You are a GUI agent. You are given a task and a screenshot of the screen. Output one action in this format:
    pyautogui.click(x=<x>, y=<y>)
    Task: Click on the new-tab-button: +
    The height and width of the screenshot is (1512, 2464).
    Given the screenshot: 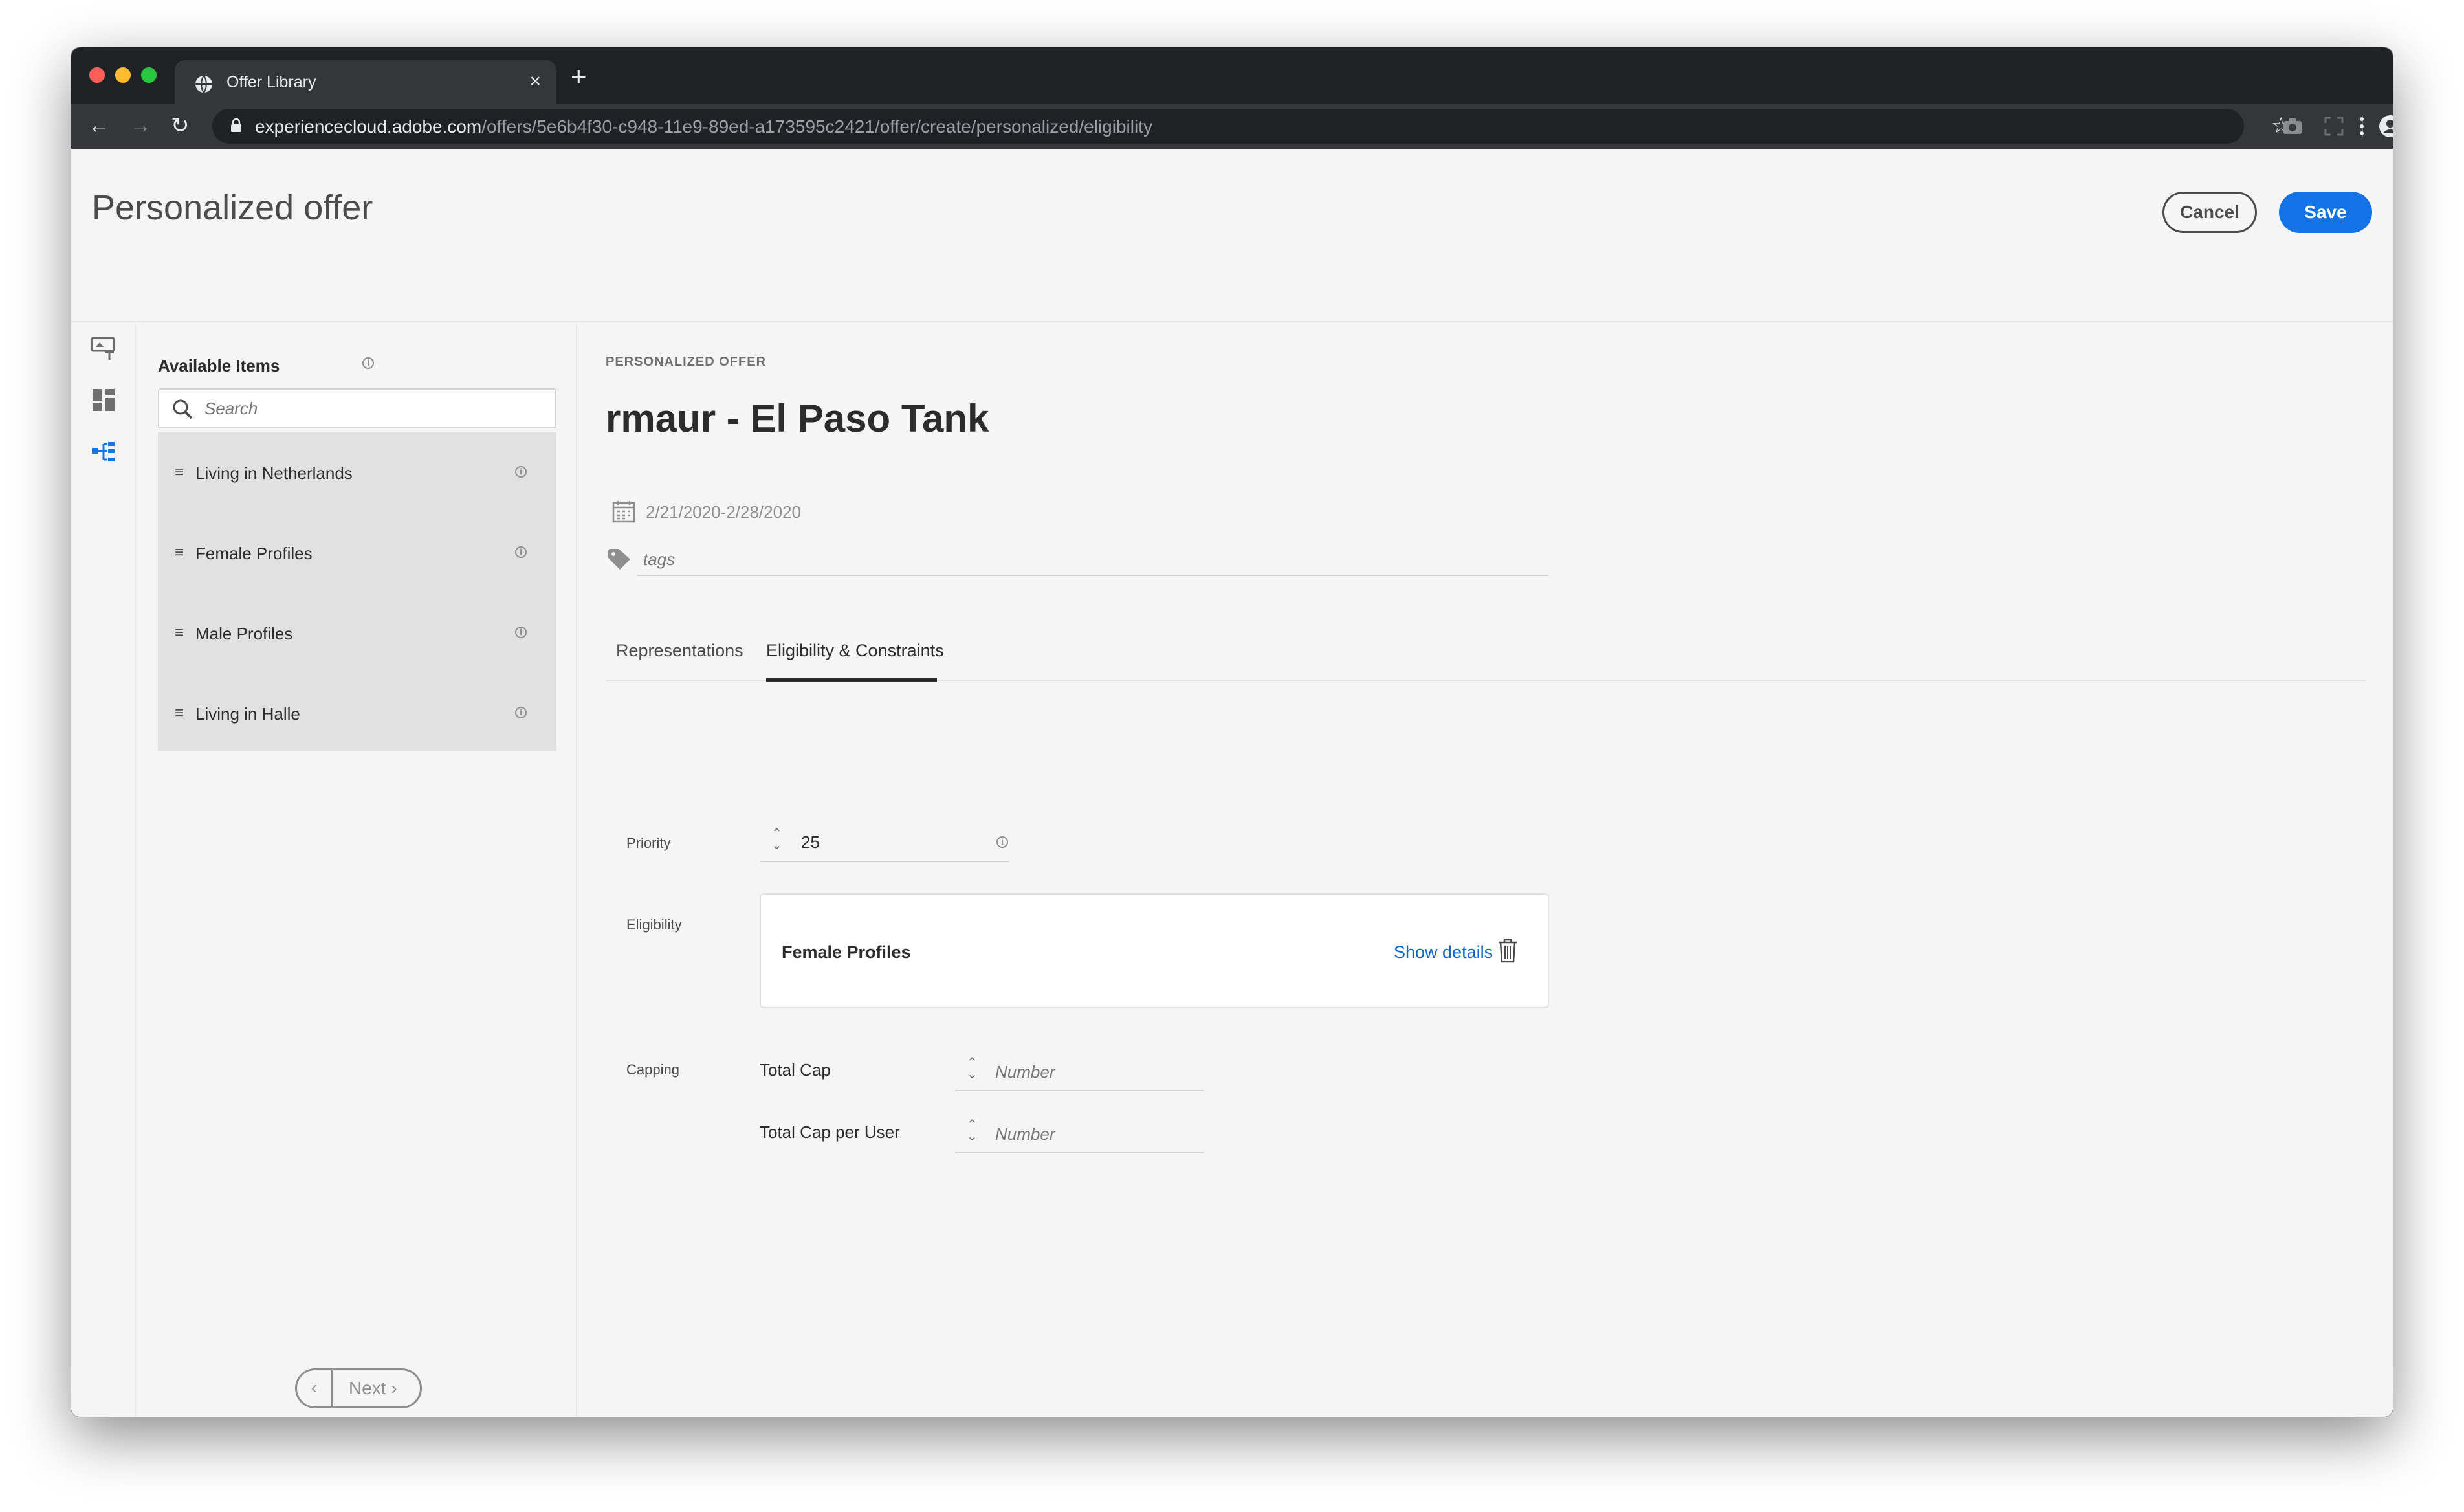 What is the action you would take?
    pyautogui.click(x=579, y=76)
    